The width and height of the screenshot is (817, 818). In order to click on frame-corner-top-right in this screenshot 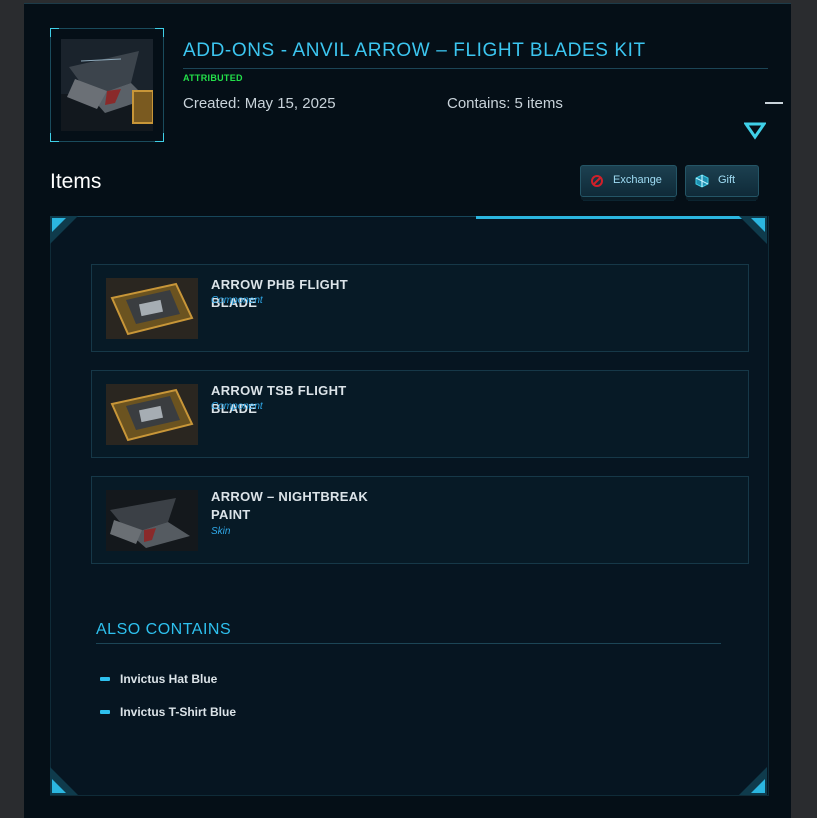, I will do `click(753, 230)`.